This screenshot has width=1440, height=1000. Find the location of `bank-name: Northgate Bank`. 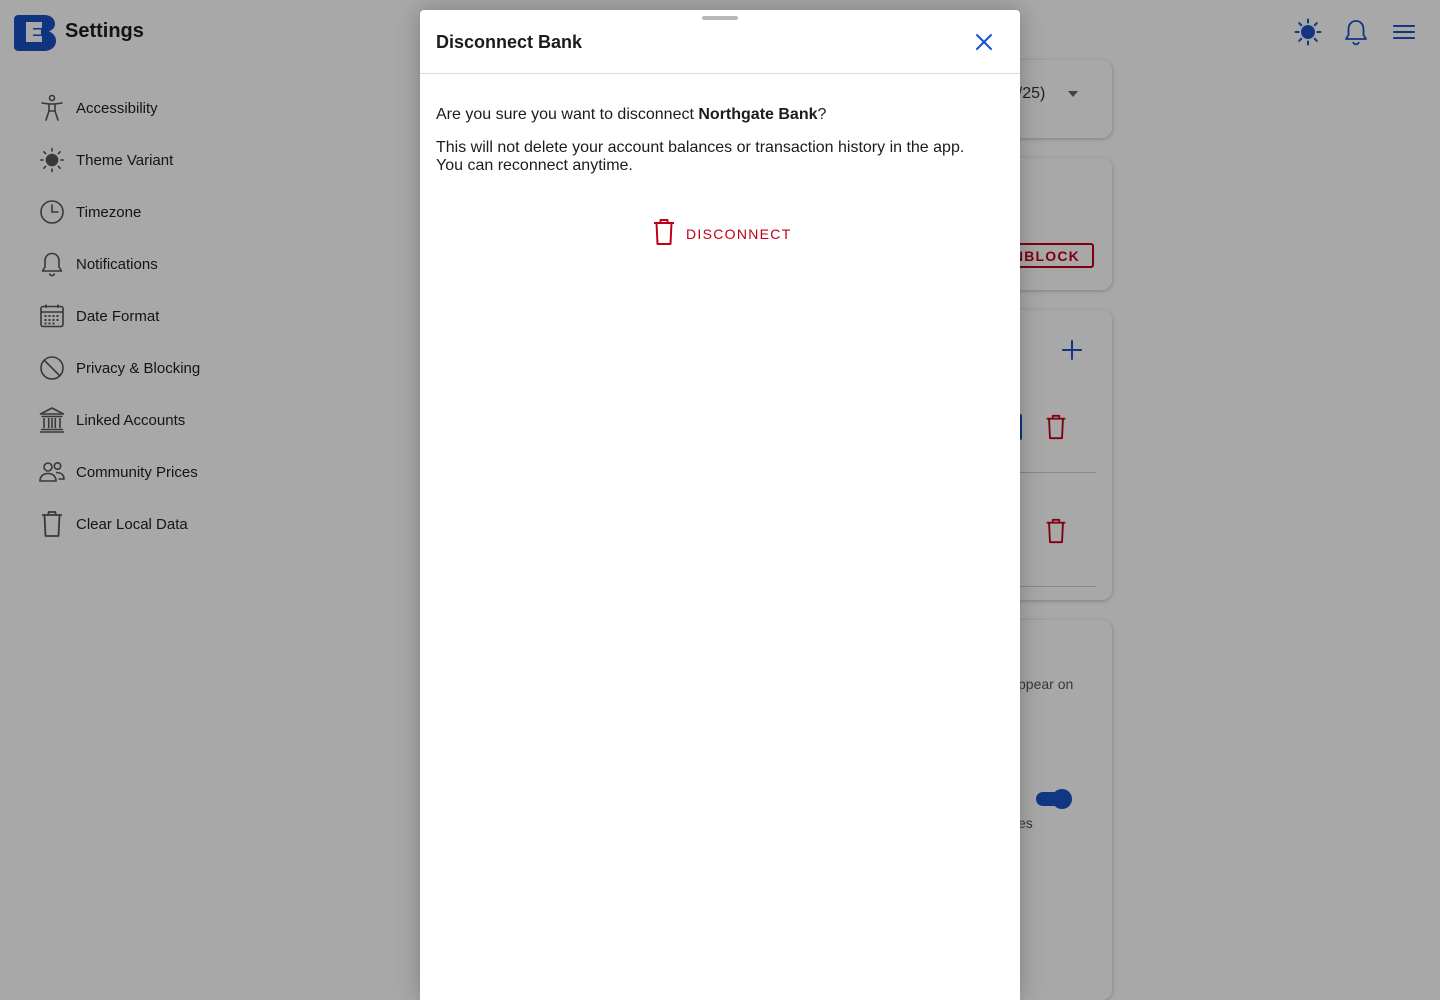

bank-name: Northgate Bank is located at coordinates (758, 114).